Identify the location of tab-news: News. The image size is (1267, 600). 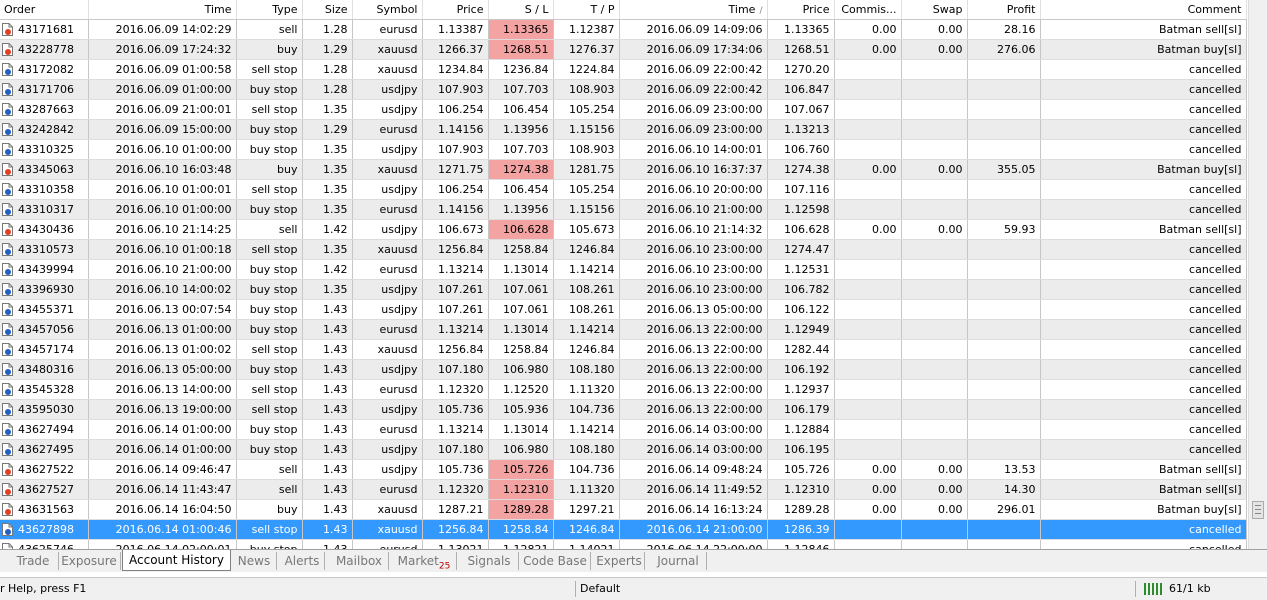
(254, 561).